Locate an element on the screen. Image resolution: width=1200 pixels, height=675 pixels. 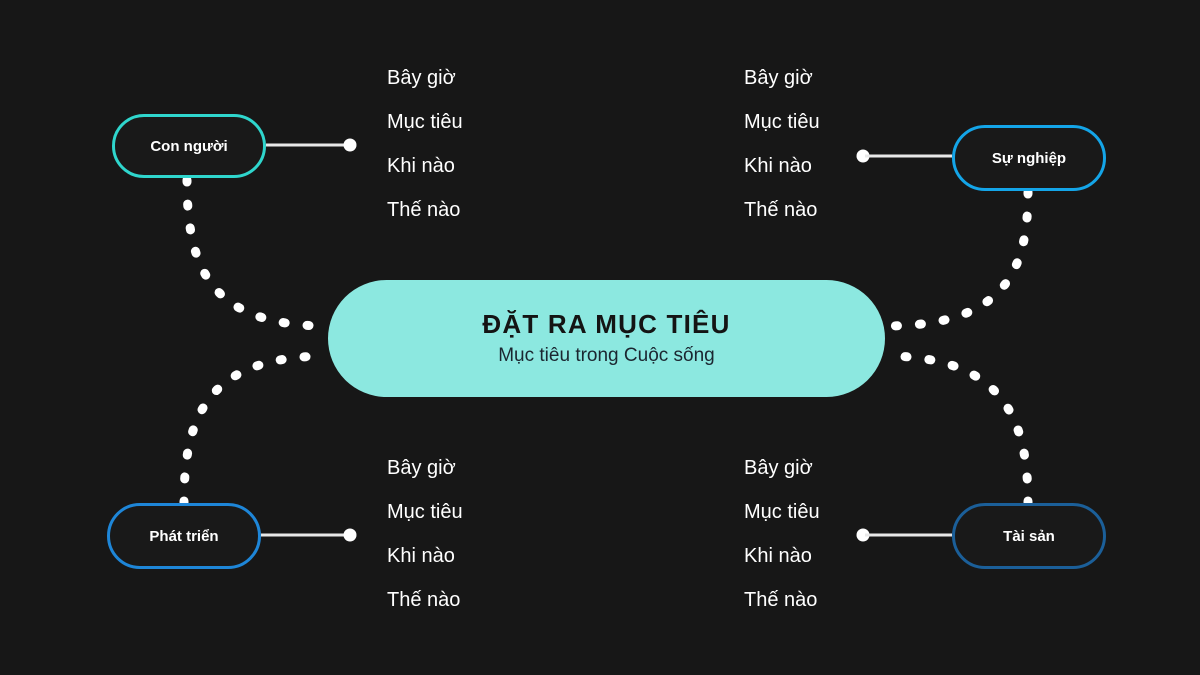
branch-label-con-nguoi: Con người is located at coordinates (189, 146).